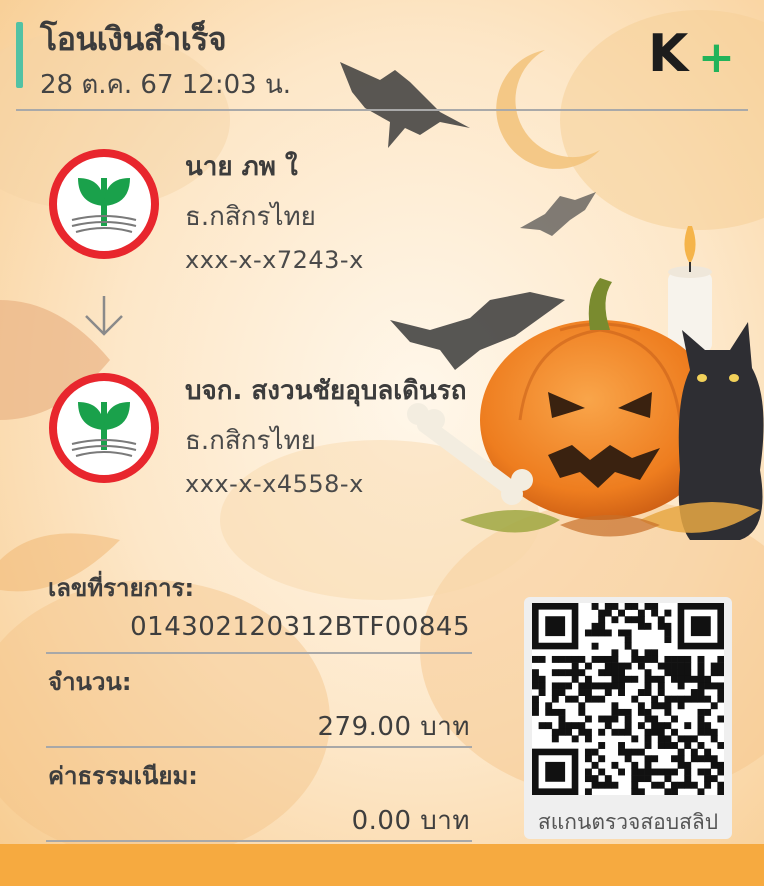 The image size is (764, 886). Describe the element at coordinates (628, 822) in the screenshot. I see `qr-caption: สแกนตรวจสอบสลิป` at that location.